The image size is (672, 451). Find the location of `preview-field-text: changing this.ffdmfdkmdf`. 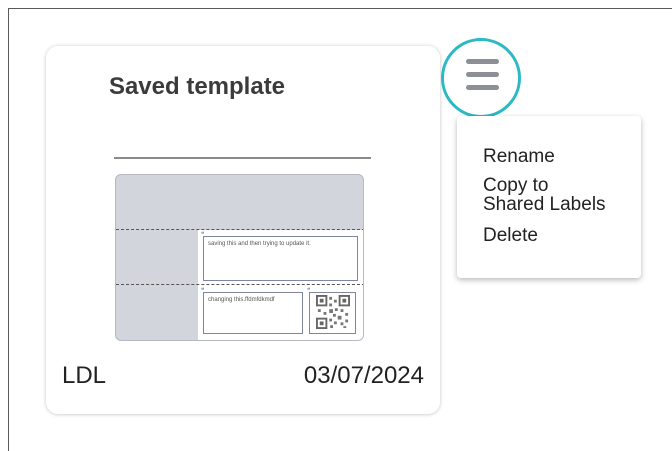

preview-field-text: changing this.ffdmfdkmdf is located at coordinates (241, 300).